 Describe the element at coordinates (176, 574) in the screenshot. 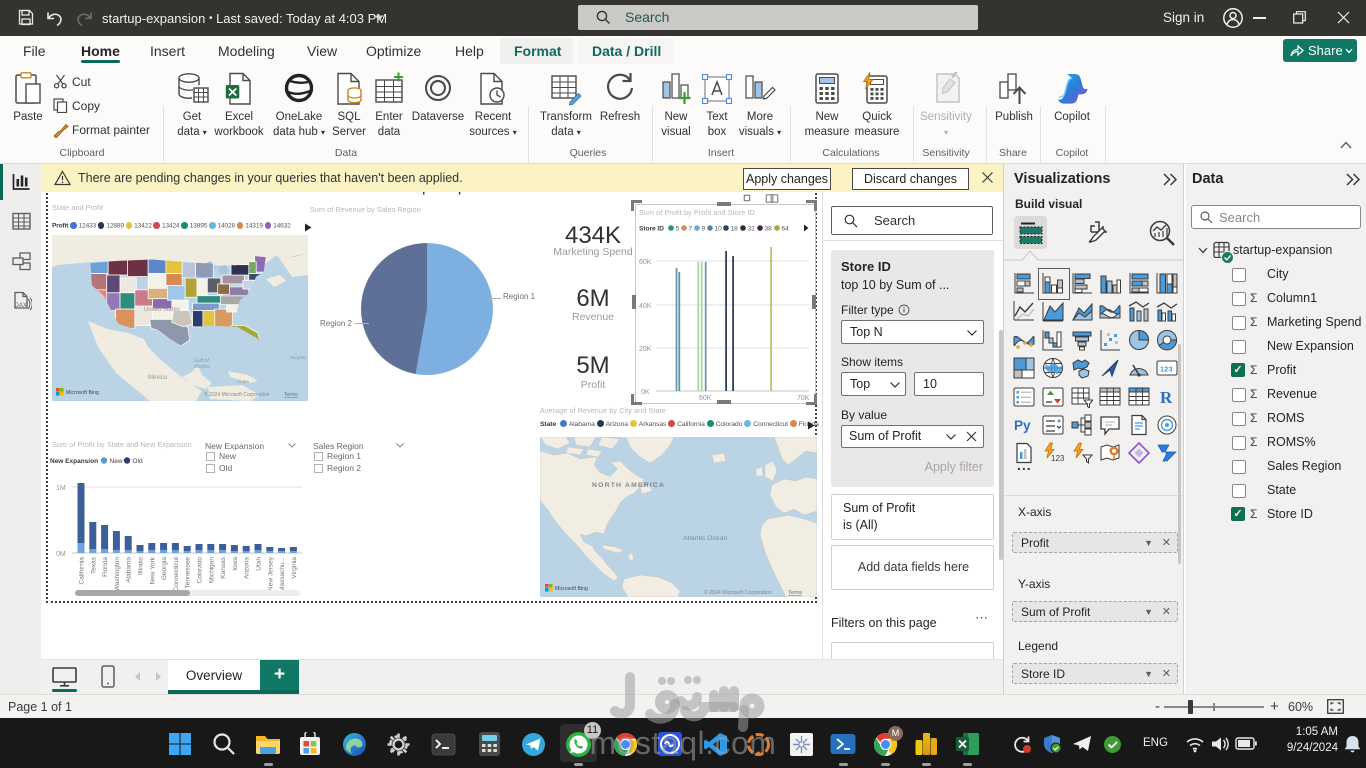

I see `svg-text: Connecticut` at that location.